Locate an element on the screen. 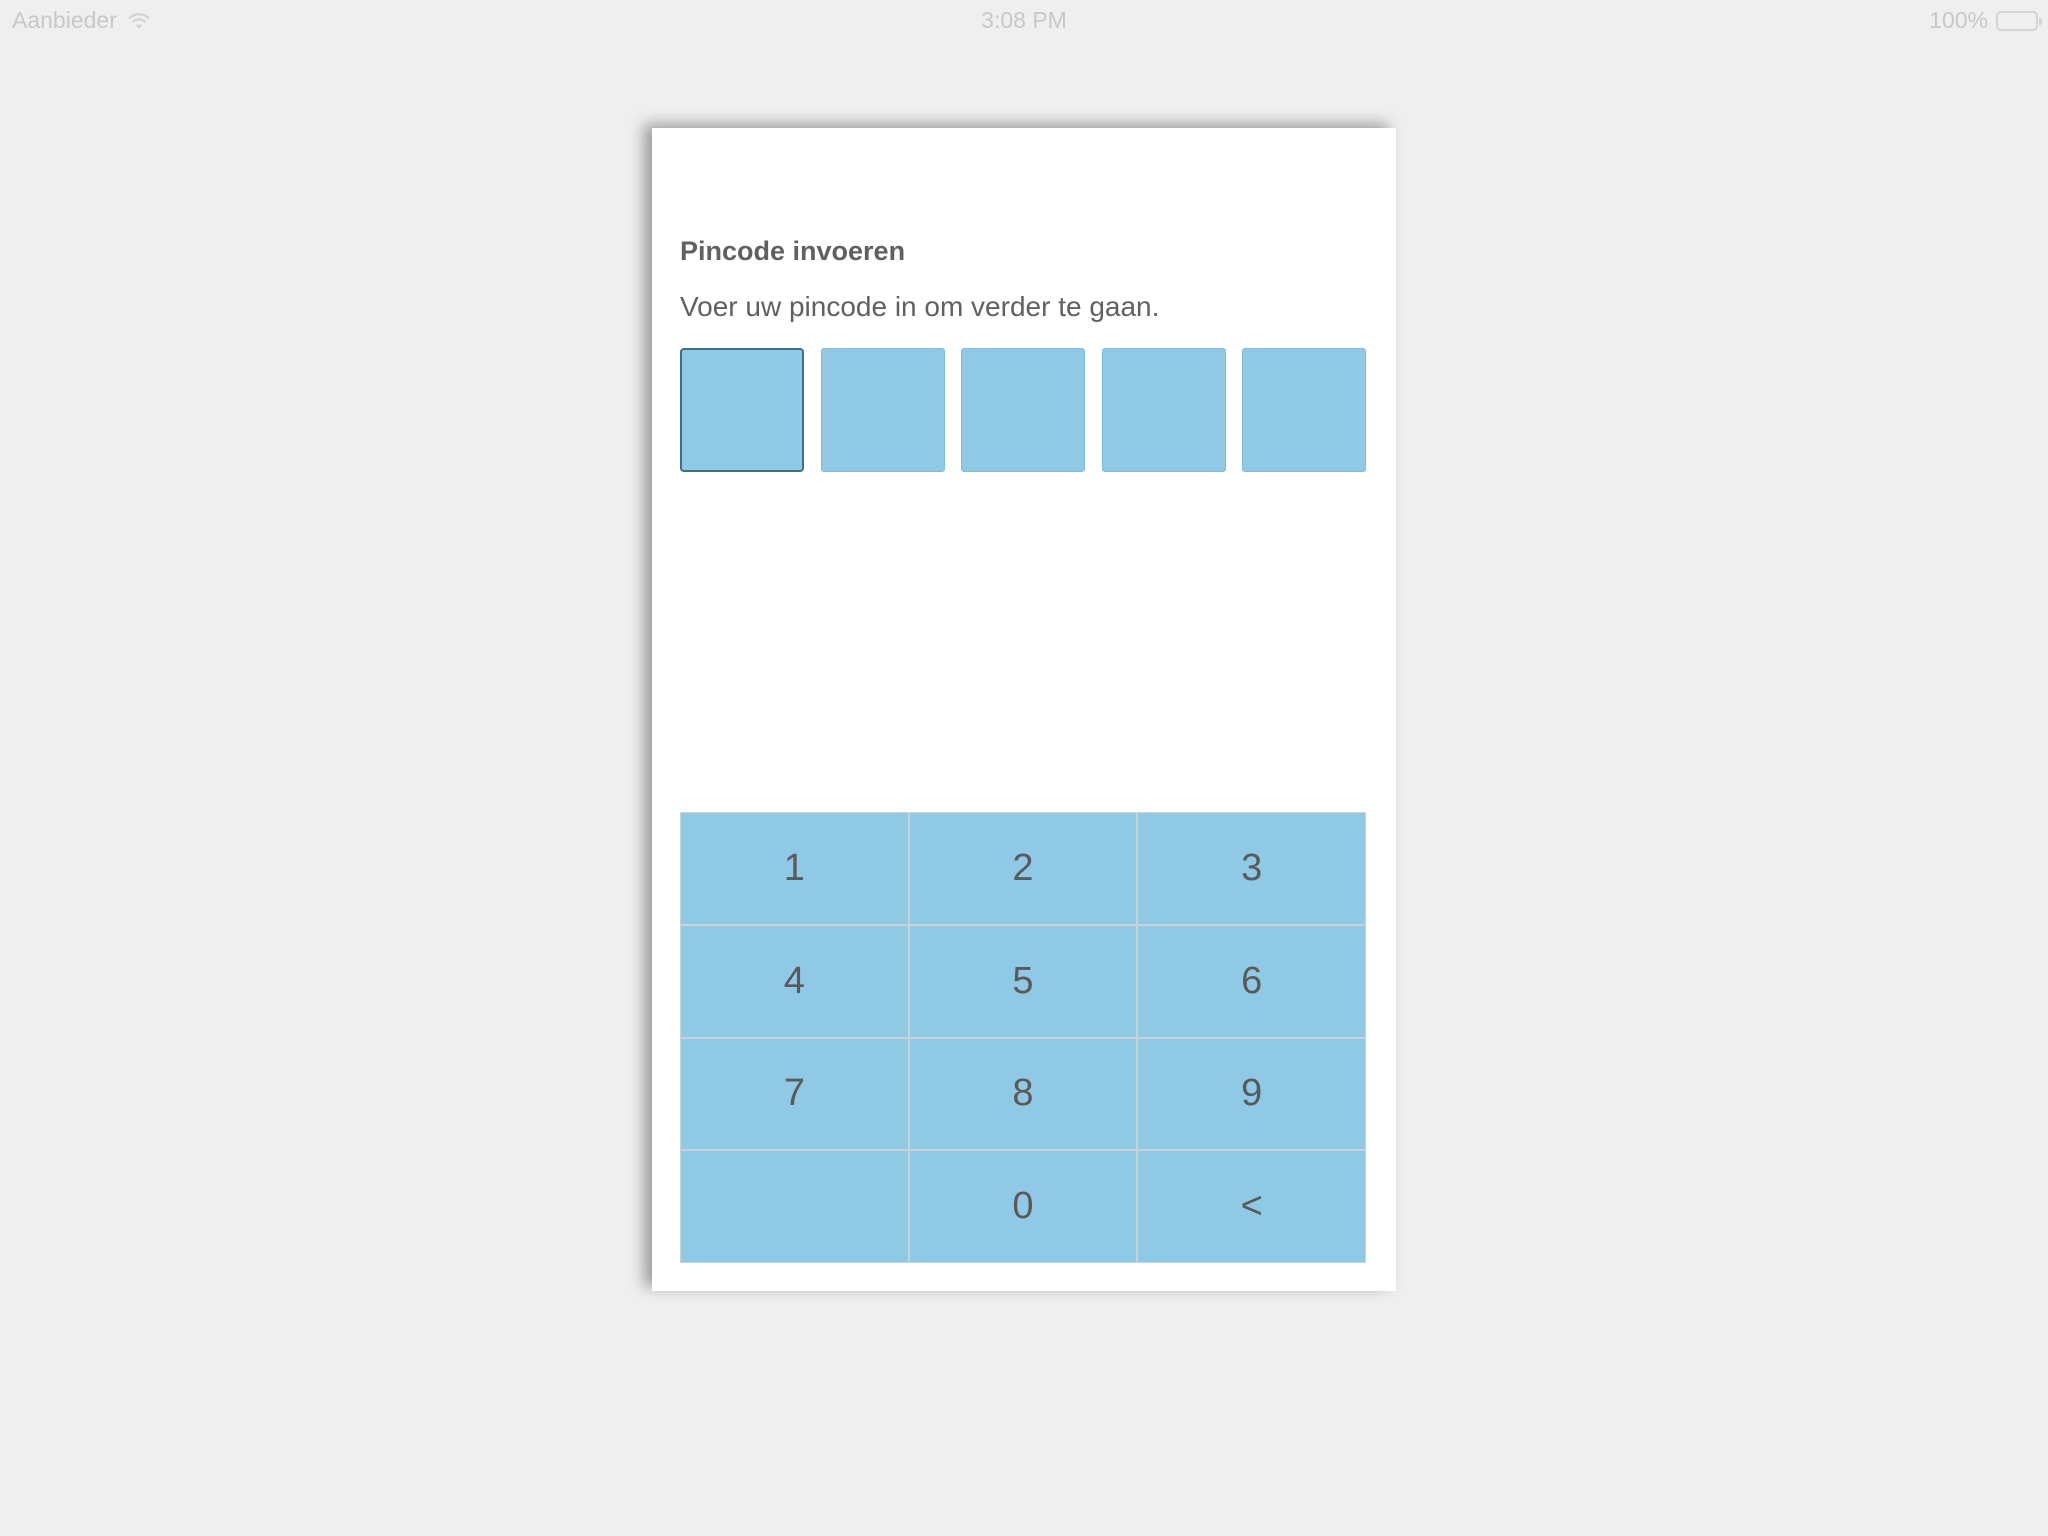 This screenshot has height=1536, width=2048. key-empty is located at coordinates (794, 1206).